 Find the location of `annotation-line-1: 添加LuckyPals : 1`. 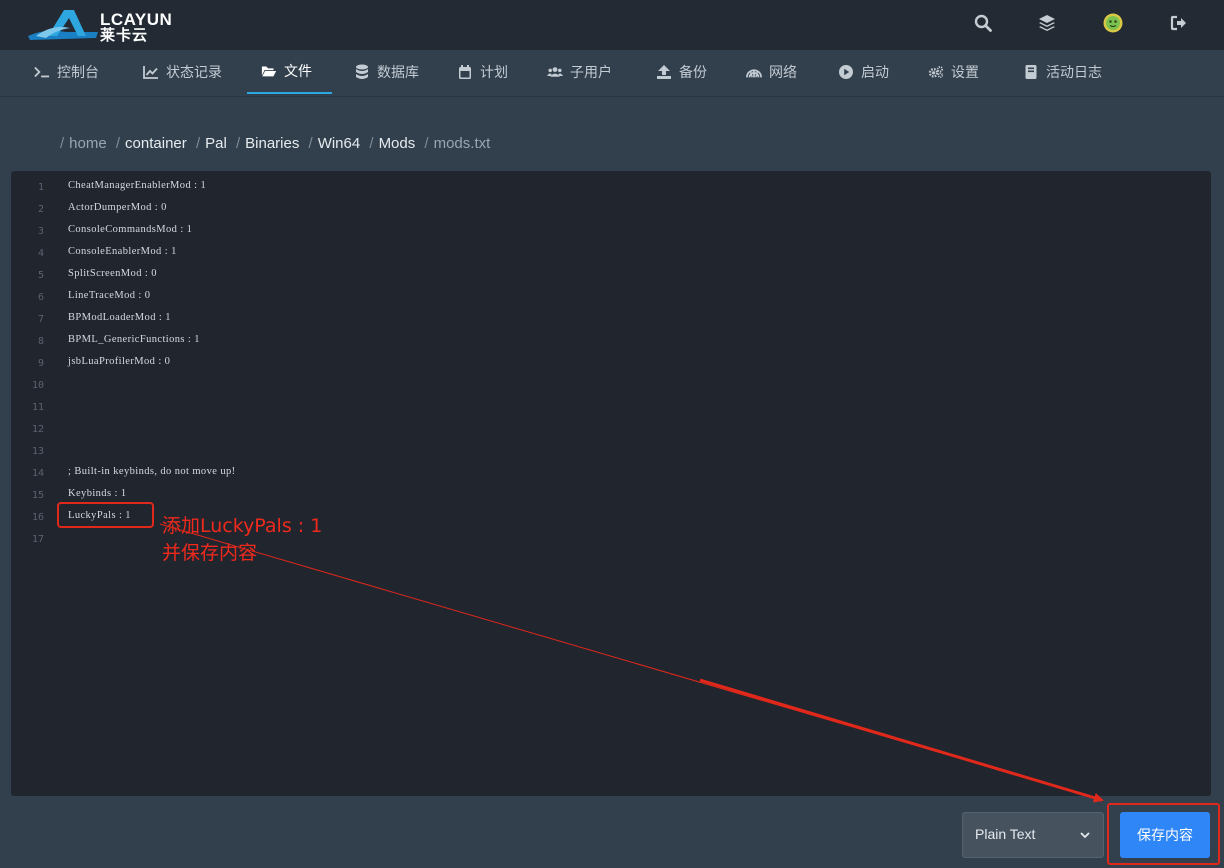

annotation-line-1: 添加LuckyPals : 1 is located at coordinates (242, 526).